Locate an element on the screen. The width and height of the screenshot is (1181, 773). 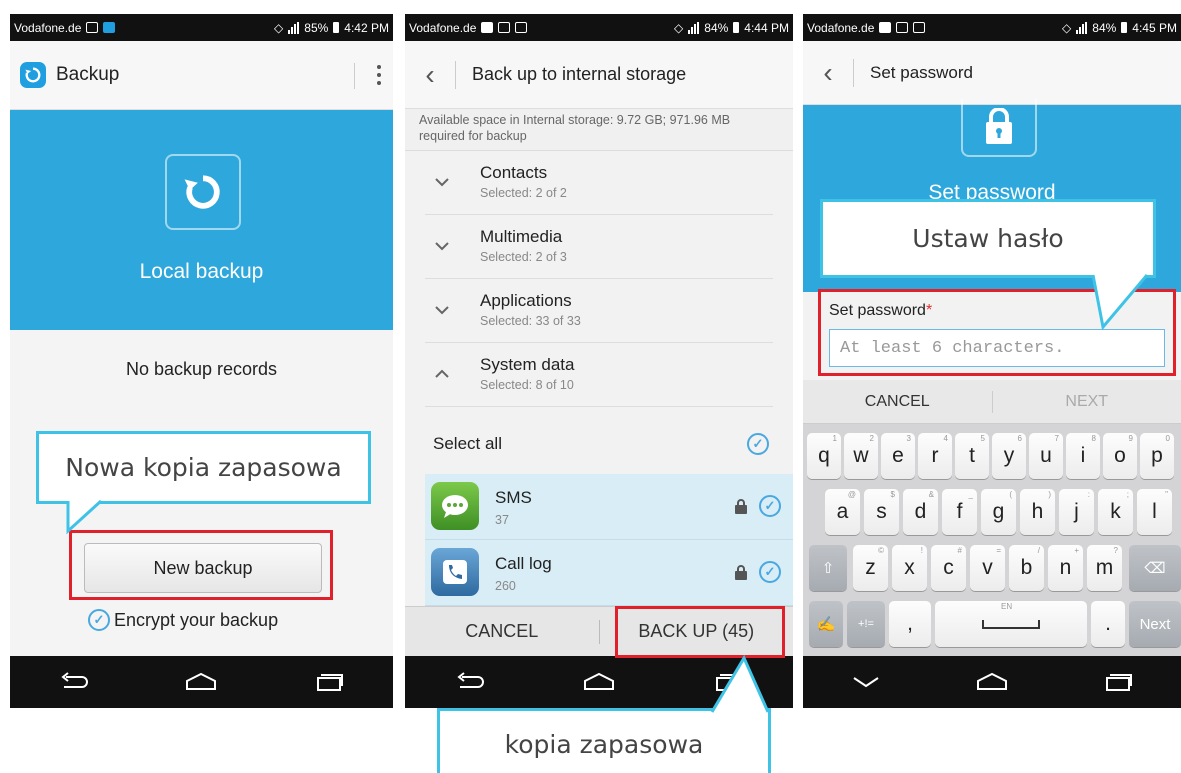
category-selected-count: Selected: 2 of 3 is located at coordinates (523, 257).